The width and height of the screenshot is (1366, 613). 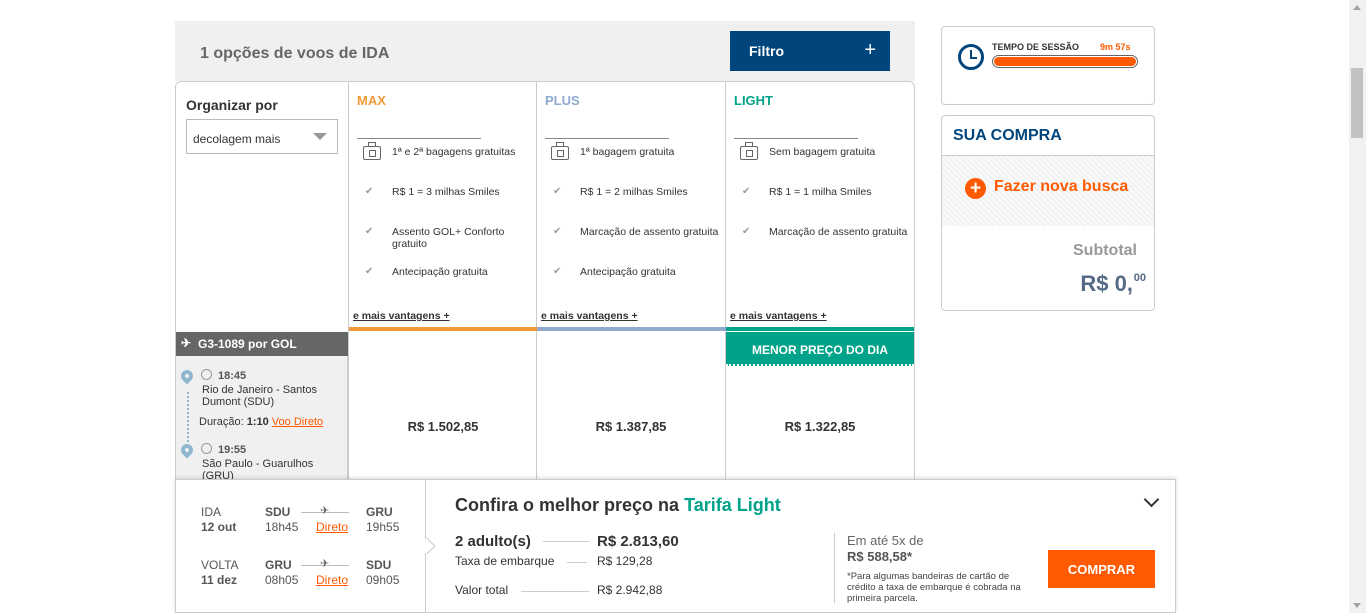 What do you see at coordinates (505, 561) in the screenshot?
I see `tax-label: Taxa de embarque` at bounding box center [505, 561].